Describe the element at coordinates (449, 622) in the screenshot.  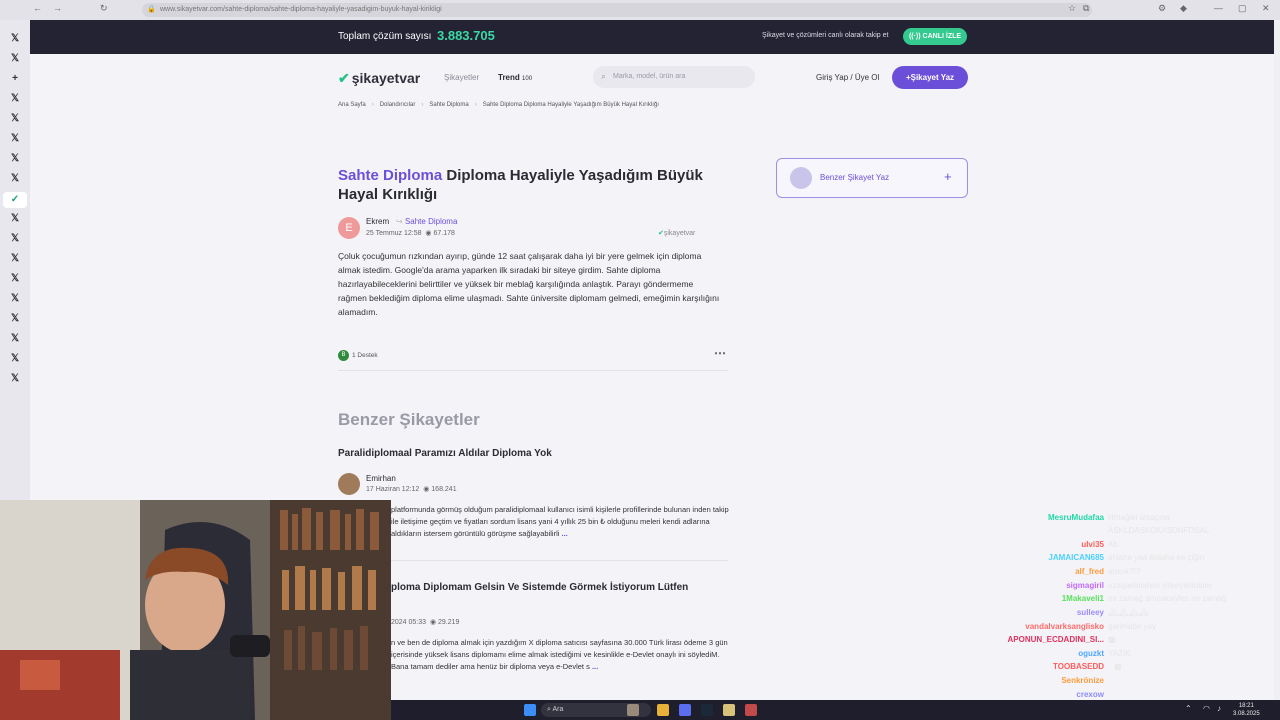
I see `similar-views: 29.219` at that location.